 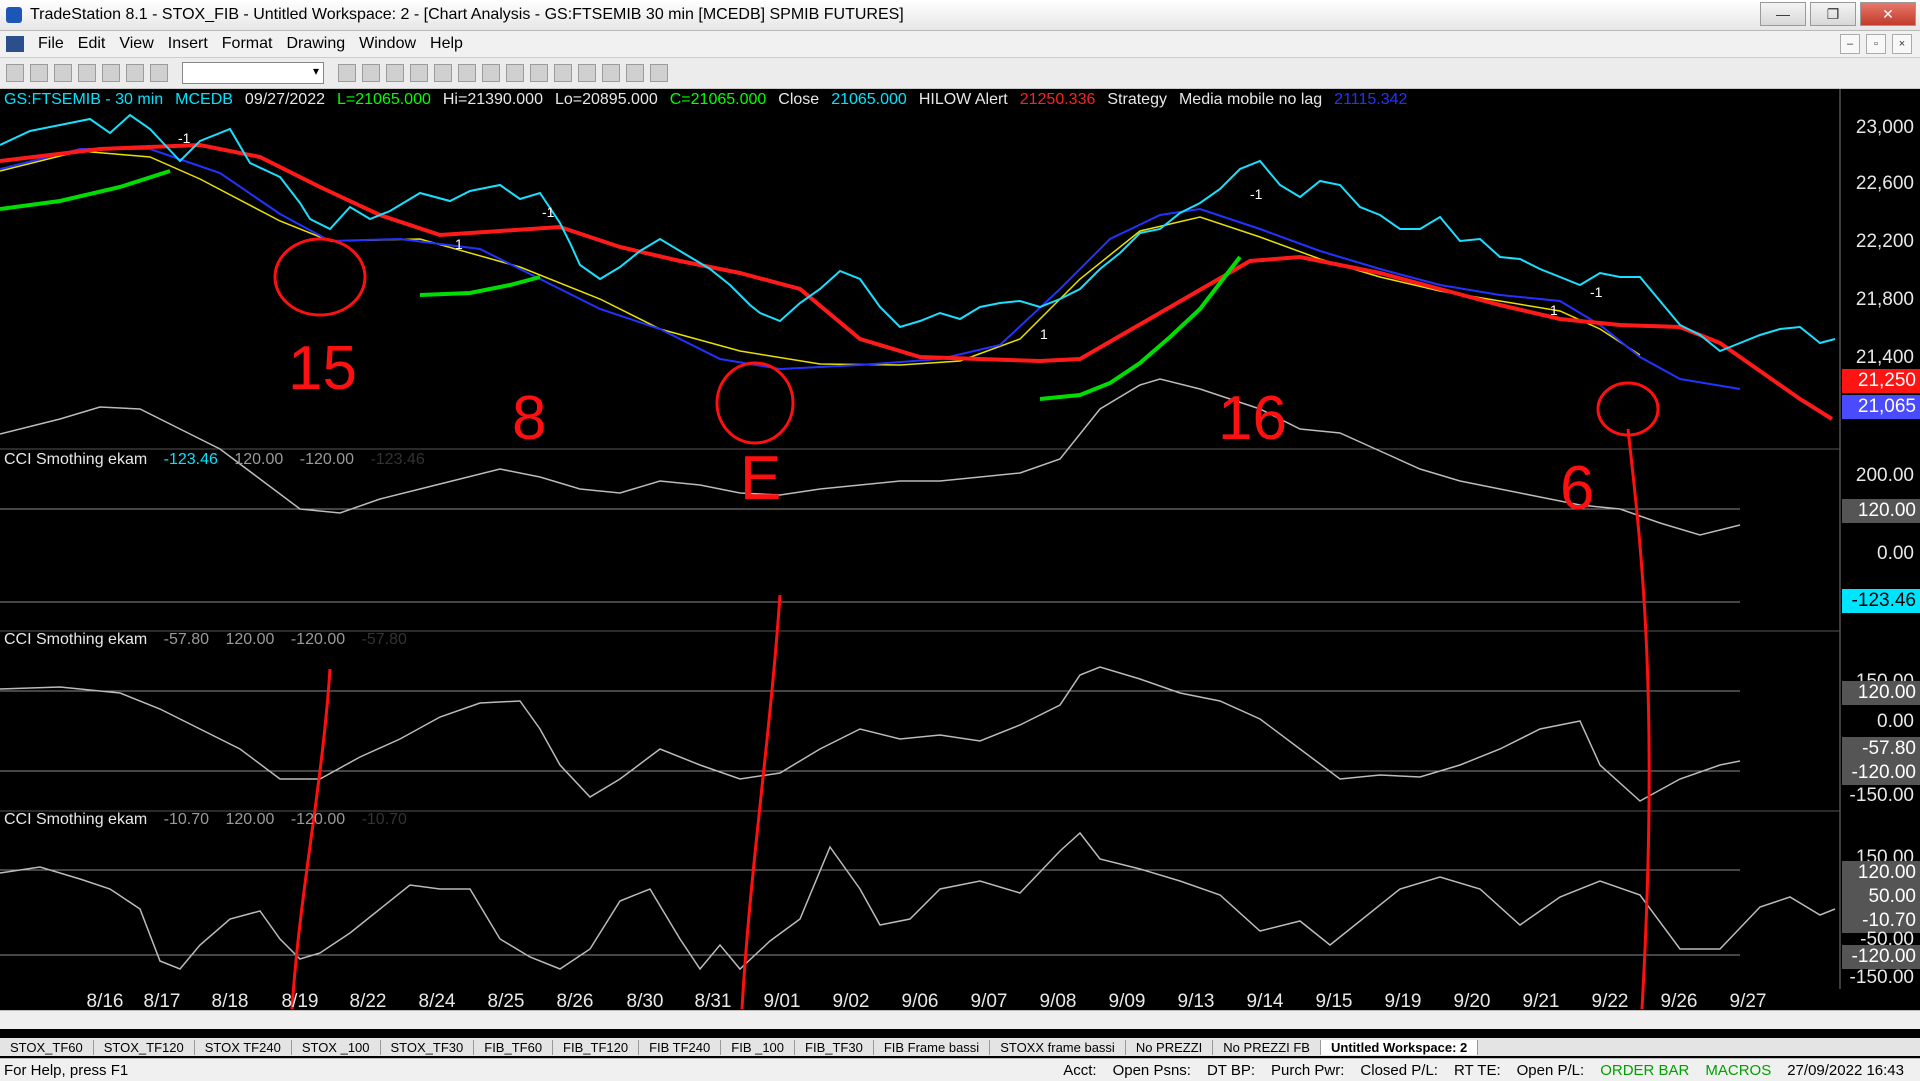 What do you see at coordinates (111, 73) in the screenshot?
I see `copy-icon` at bounding box center [111, 73].